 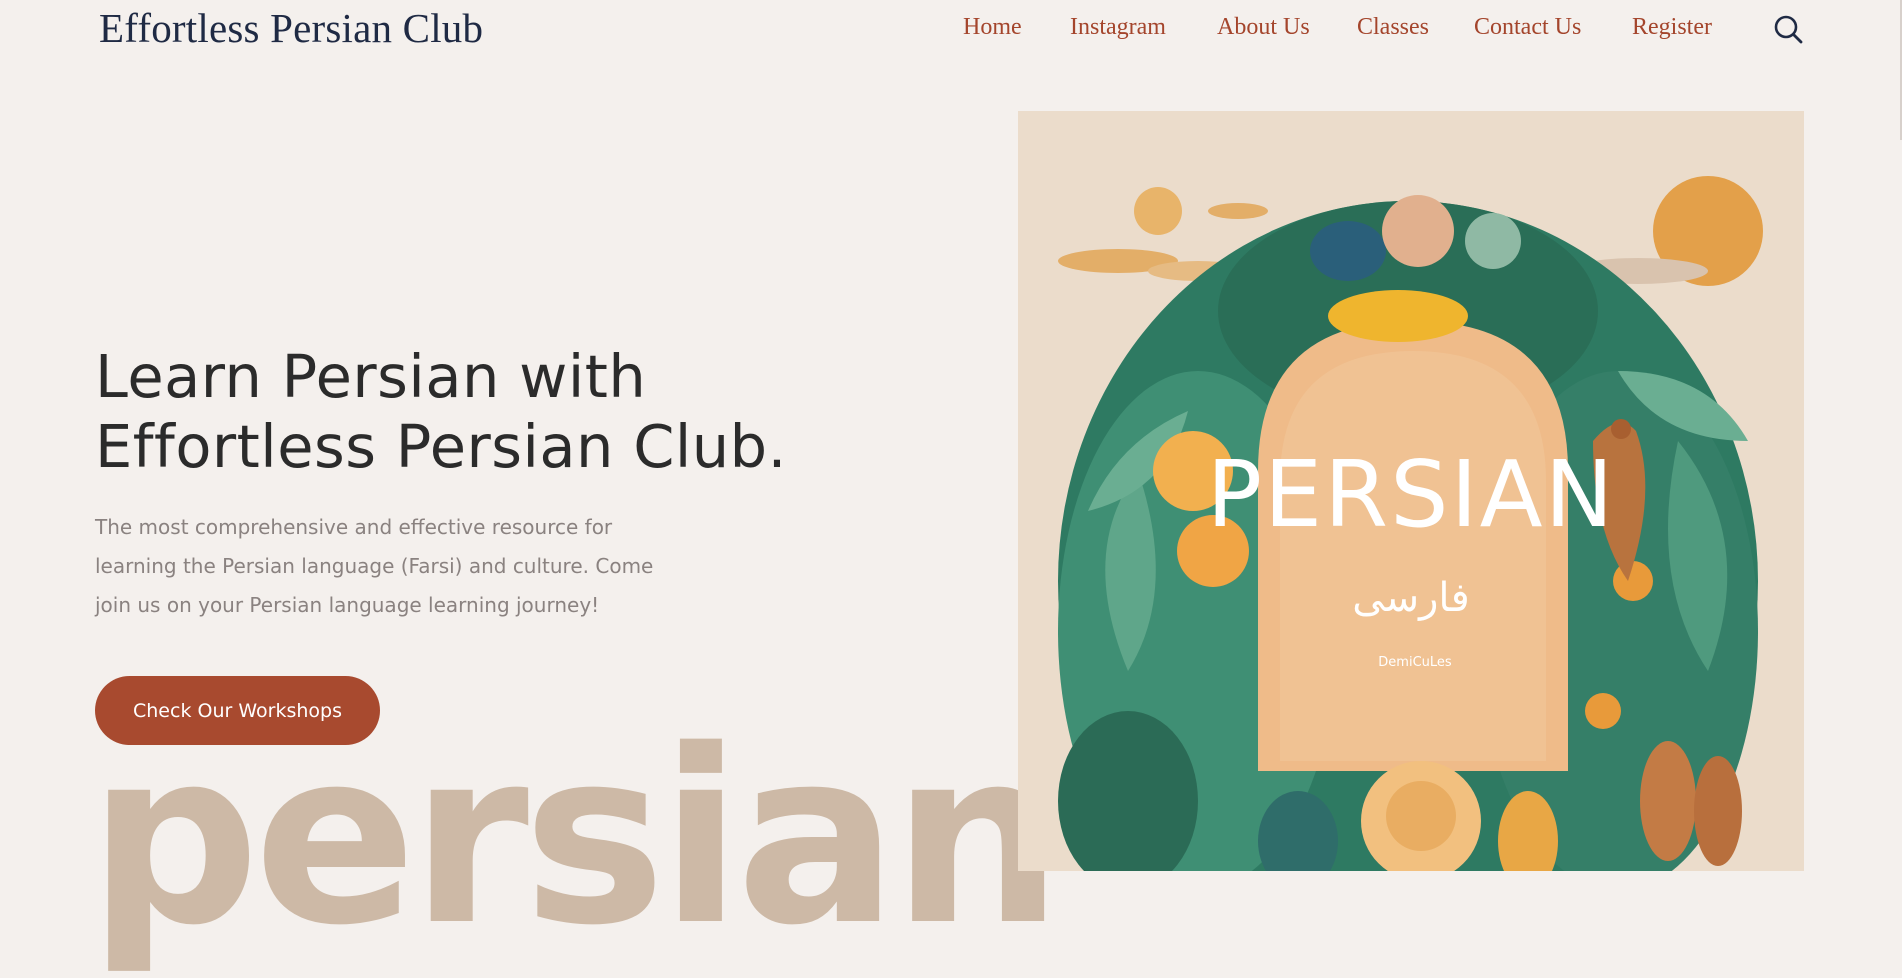 What do you see at coordinates (1263, 27) in the screenshot?
I see `nav-about-us: About Us` at bounding box center [1263, 27].